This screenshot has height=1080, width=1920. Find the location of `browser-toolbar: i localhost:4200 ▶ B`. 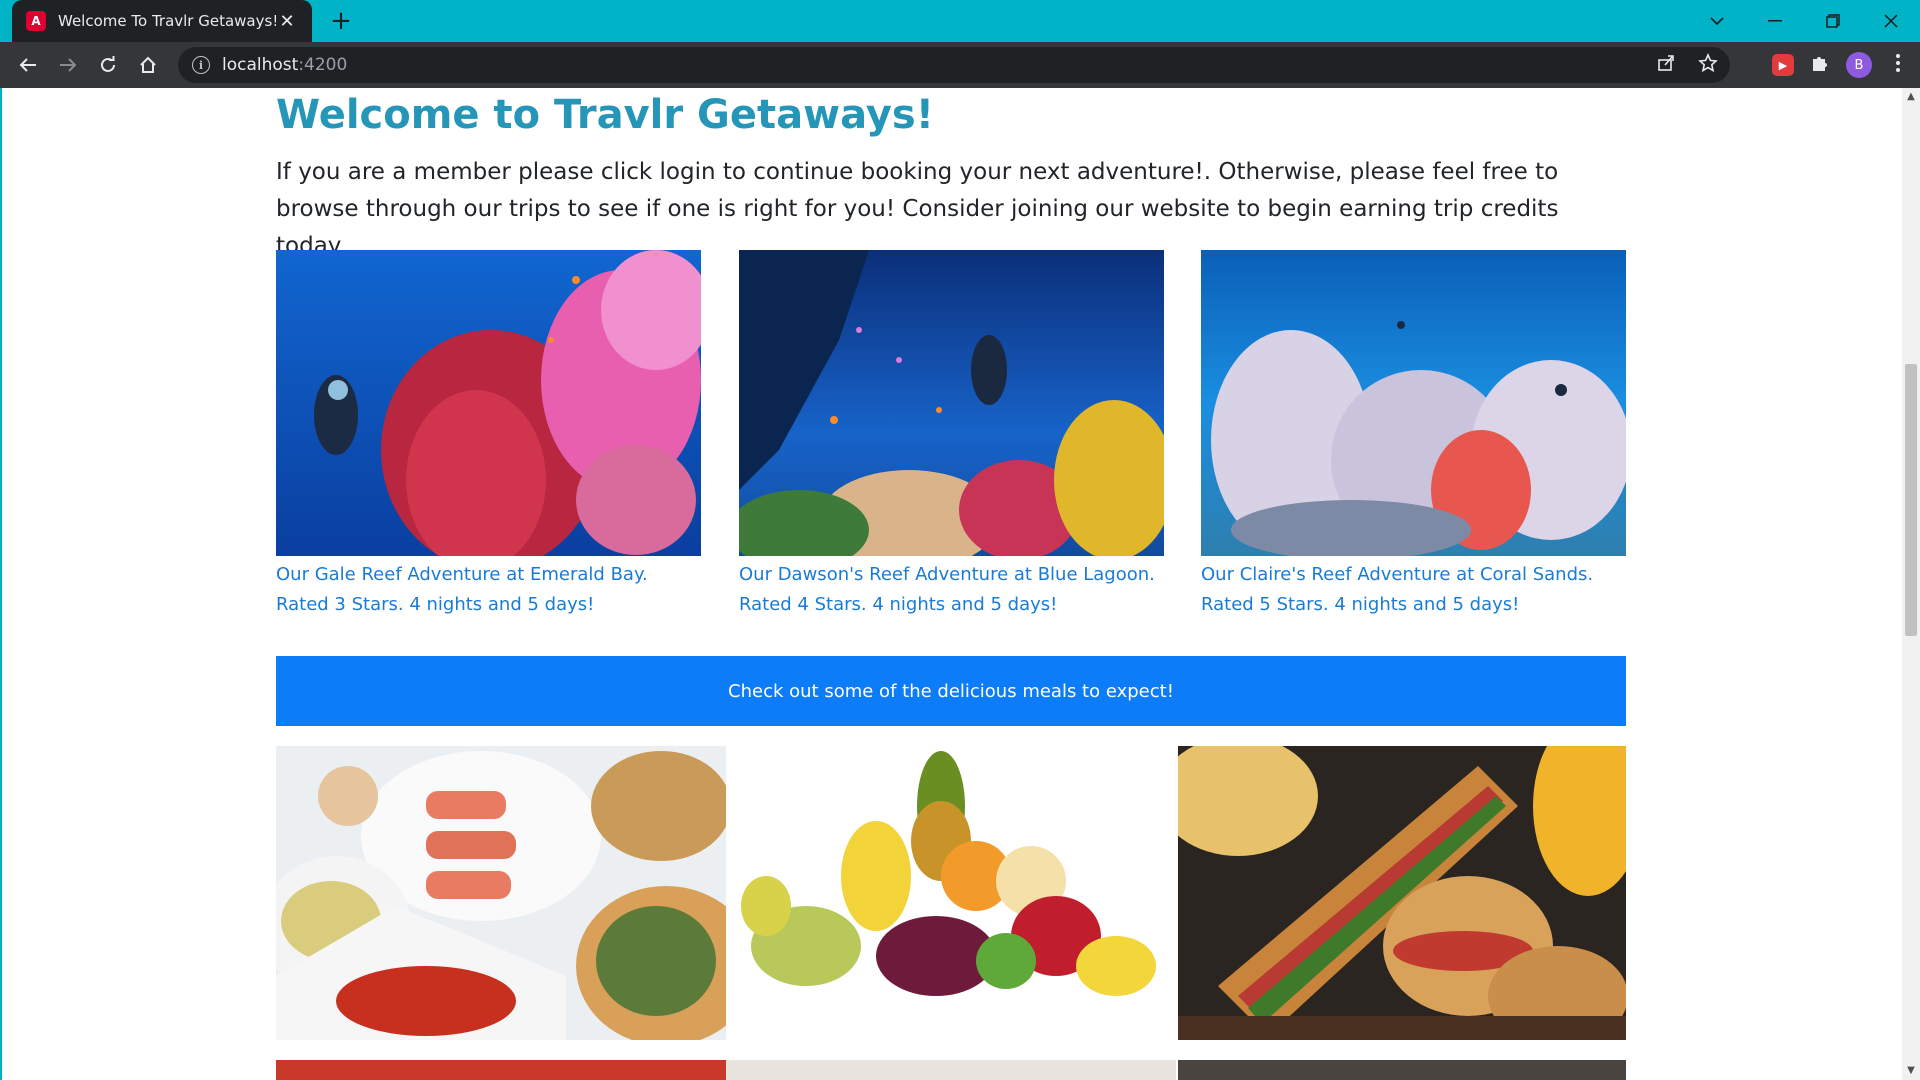

browser-toolbar: i localhost:4200 ▶ B is located at coordinates (960, 65).